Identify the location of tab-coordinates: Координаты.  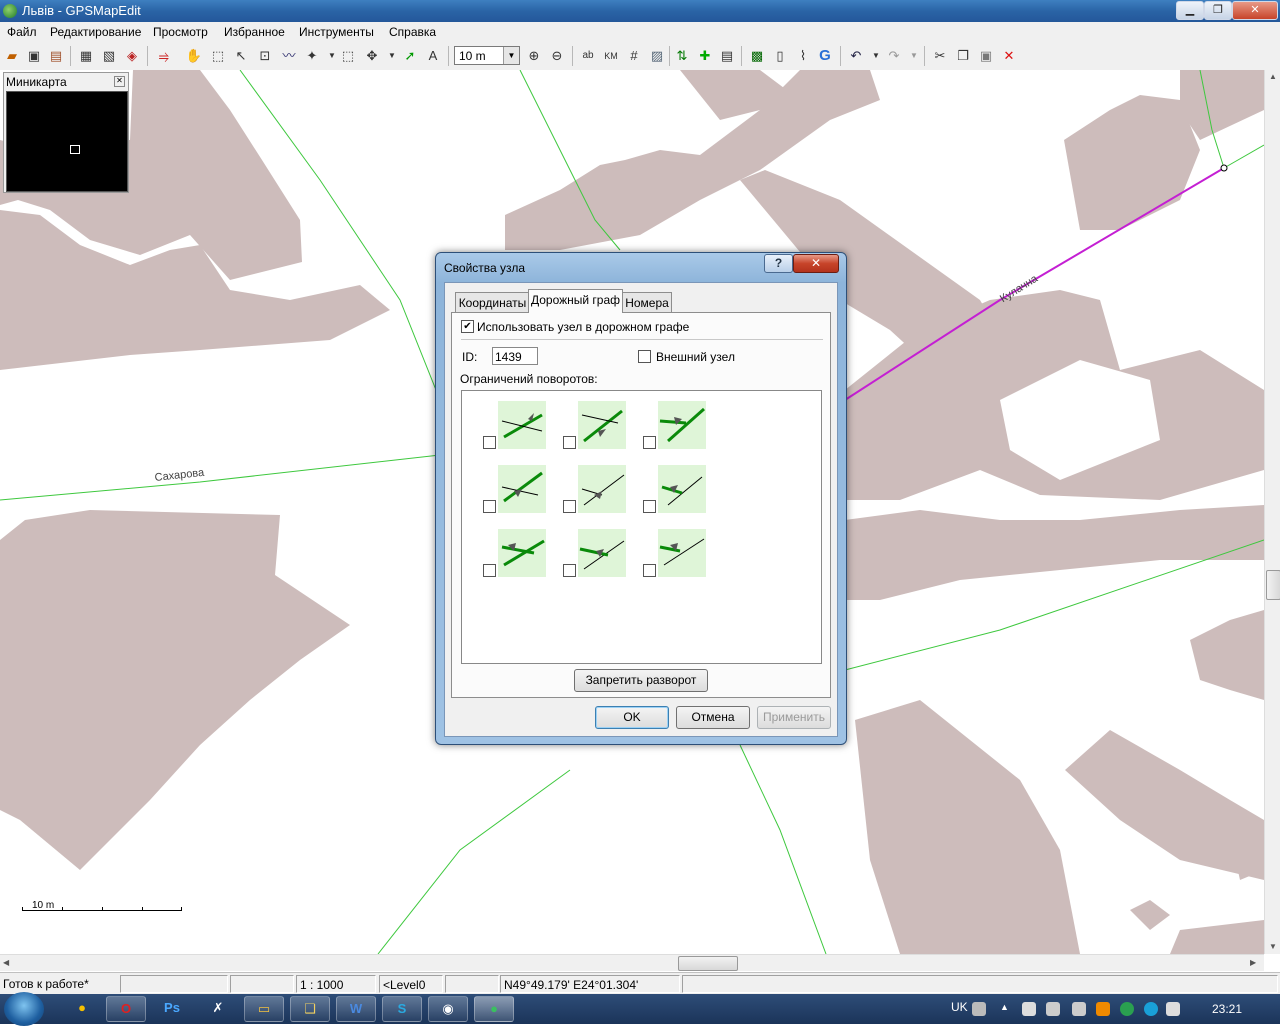
(492, 302).